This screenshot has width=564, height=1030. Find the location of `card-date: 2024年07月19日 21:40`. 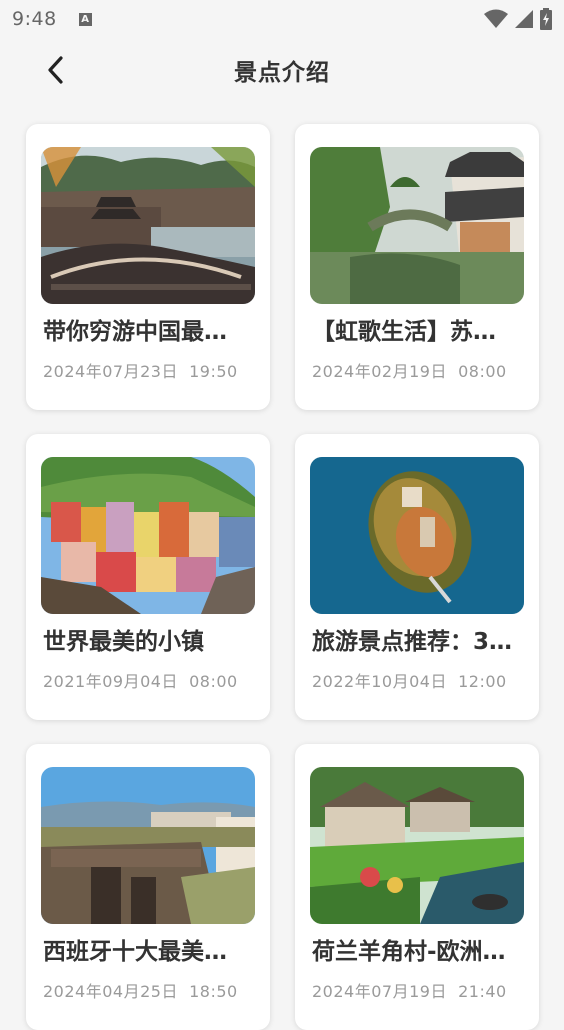

card-date: 2024年07月19日 21:40 is located at coordinates (409, 991).